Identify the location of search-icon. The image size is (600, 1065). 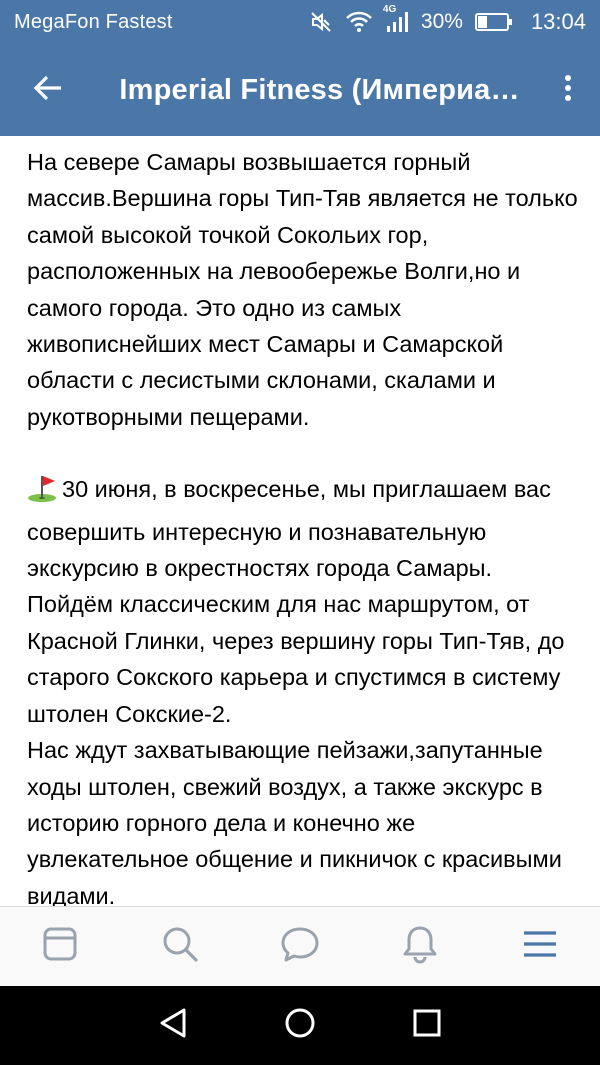
(180, 946).